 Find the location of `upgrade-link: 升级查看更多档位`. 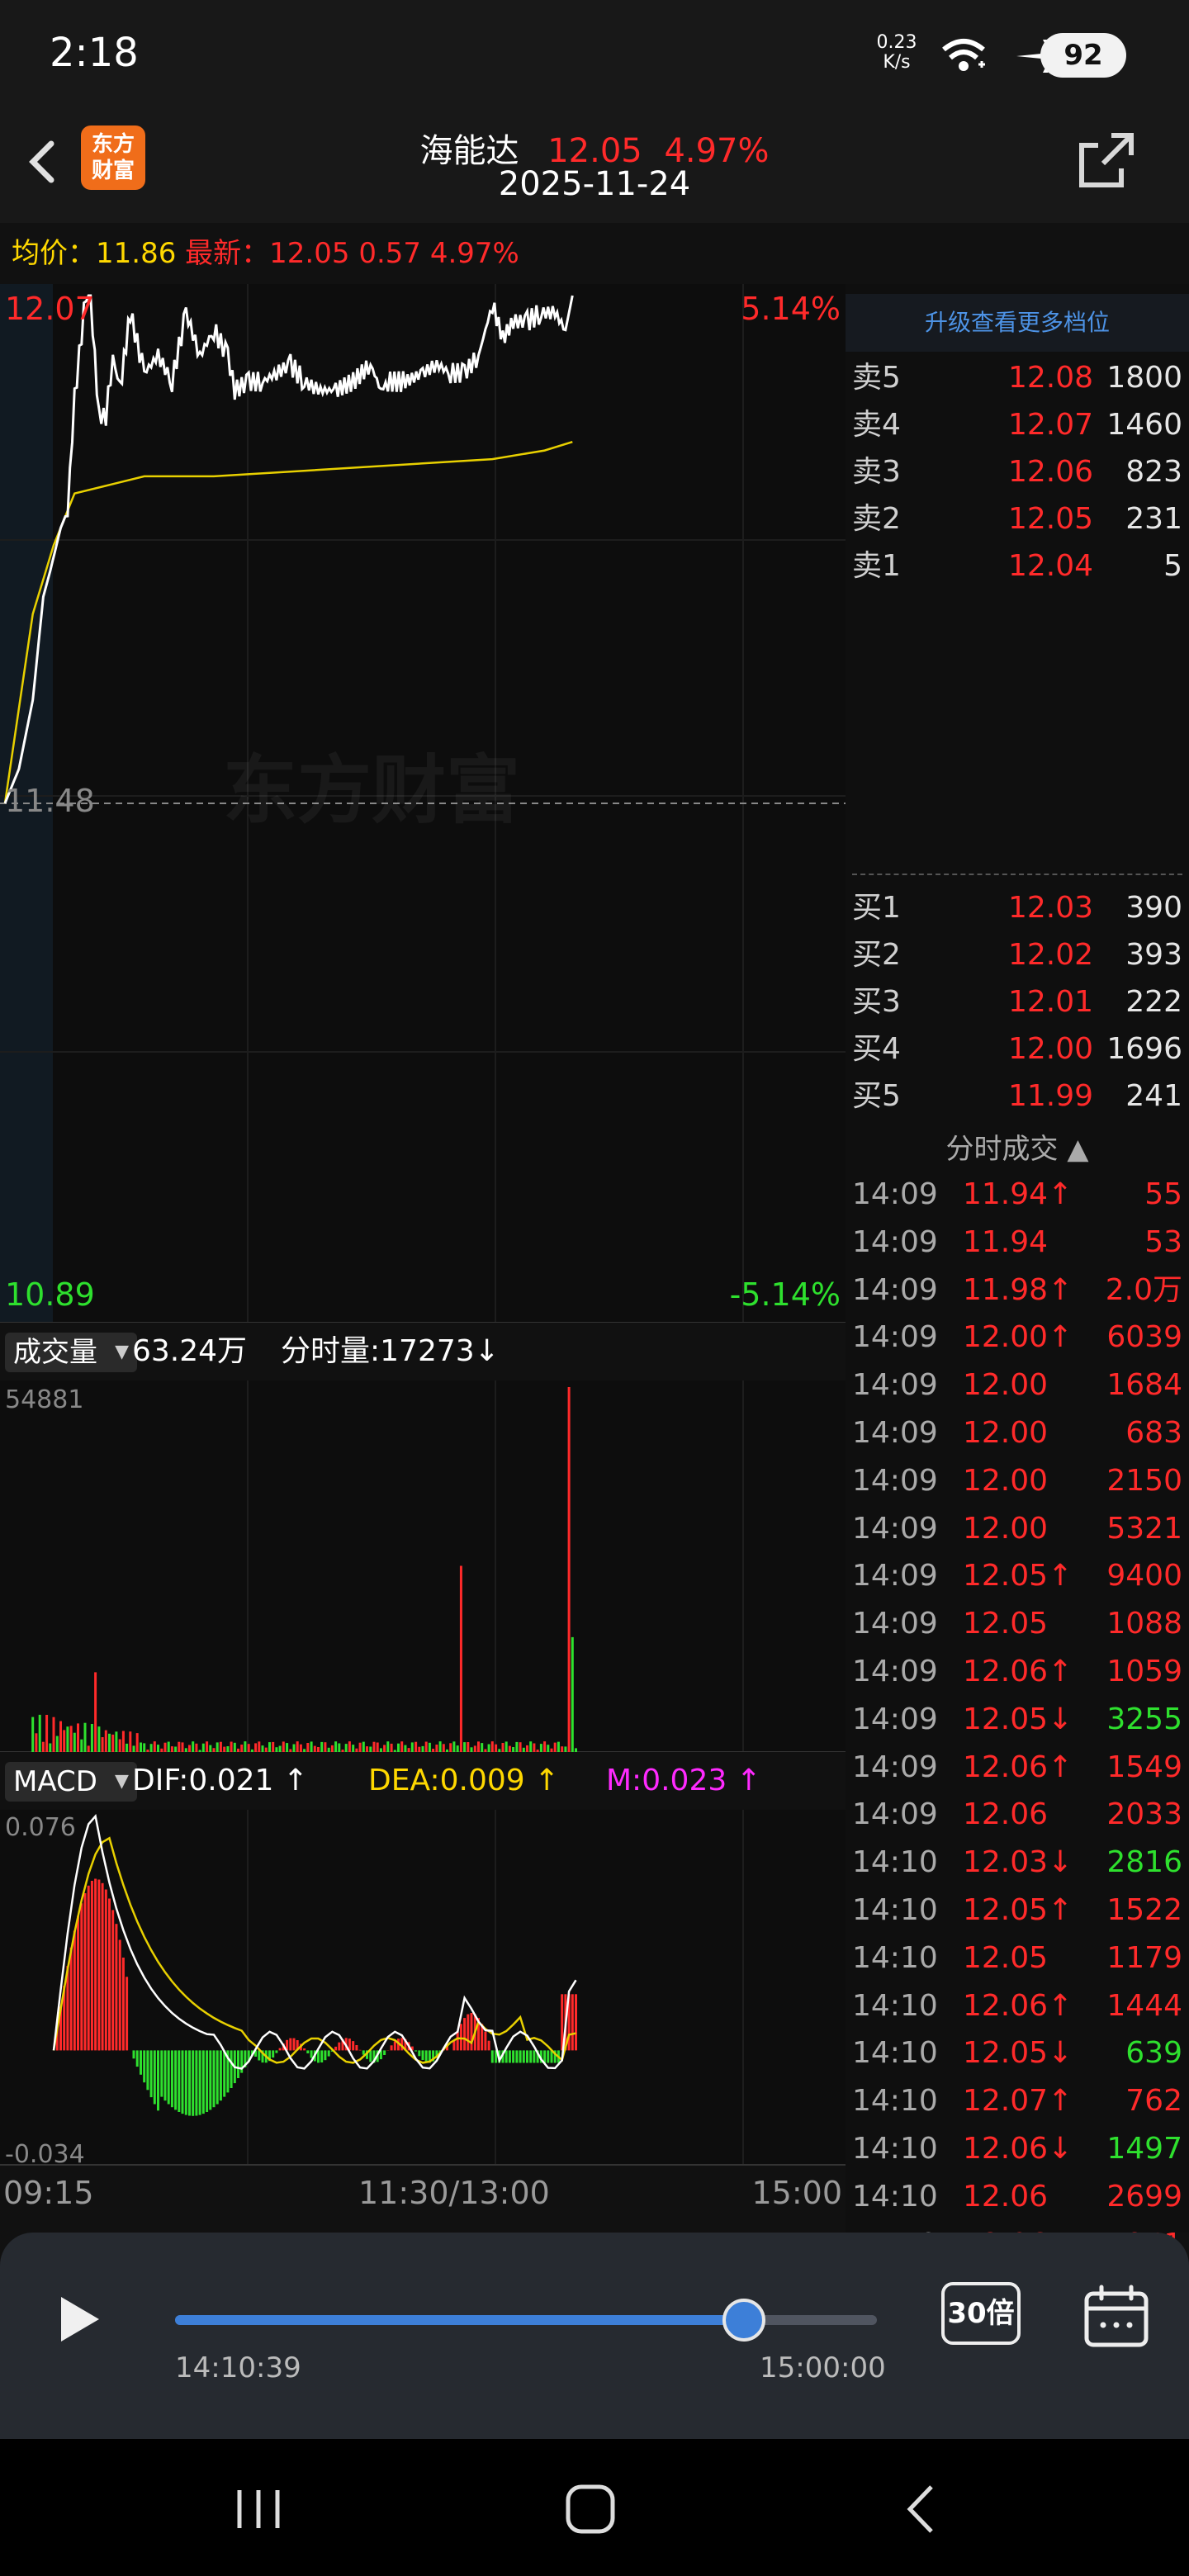

upgrade-link: 升级查看更多档位 is located at coordinates (1017, 323).